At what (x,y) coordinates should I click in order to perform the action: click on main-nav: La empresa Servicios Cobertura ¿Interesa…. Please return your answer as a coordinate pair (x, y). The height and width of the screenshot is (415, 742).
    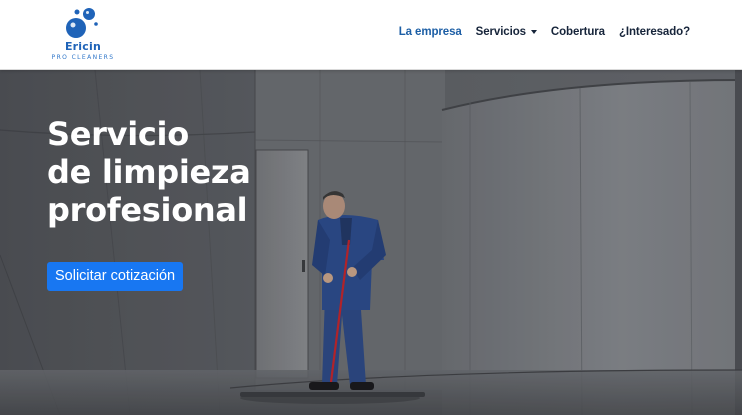
    Looking at the image, I should click on (544, 32).